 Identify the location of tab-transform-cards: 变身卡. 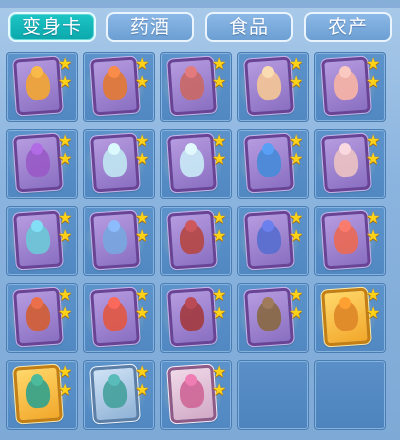
(52, 27).